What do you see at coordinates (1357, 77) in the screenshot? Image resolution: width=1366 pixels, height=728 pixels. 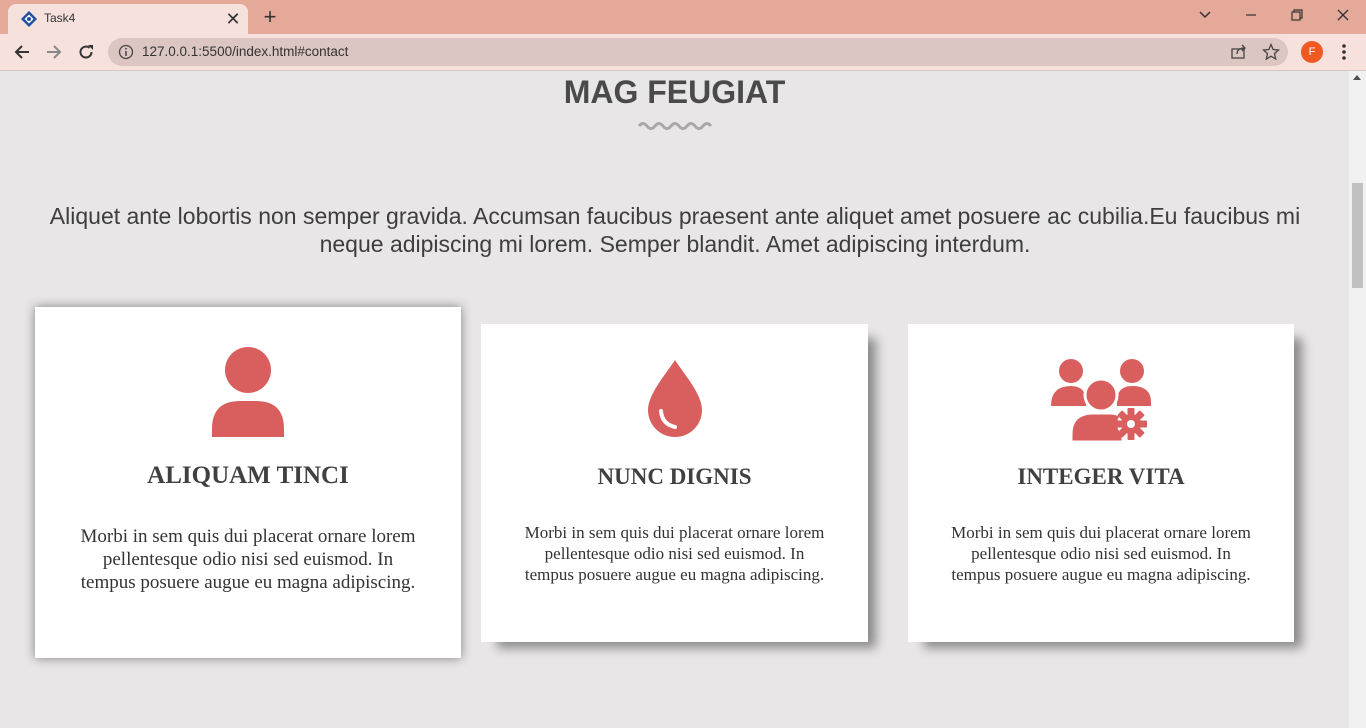 I see `scroll-up-arrow-icon` at bounding box center [1357, 77].